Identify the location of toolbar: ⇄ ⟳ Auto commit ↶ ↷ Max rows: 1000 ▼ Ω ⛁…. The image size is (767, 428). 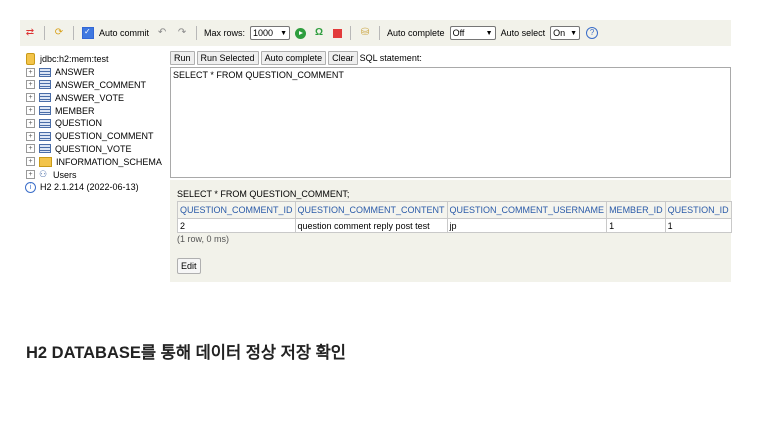
(375, 33).